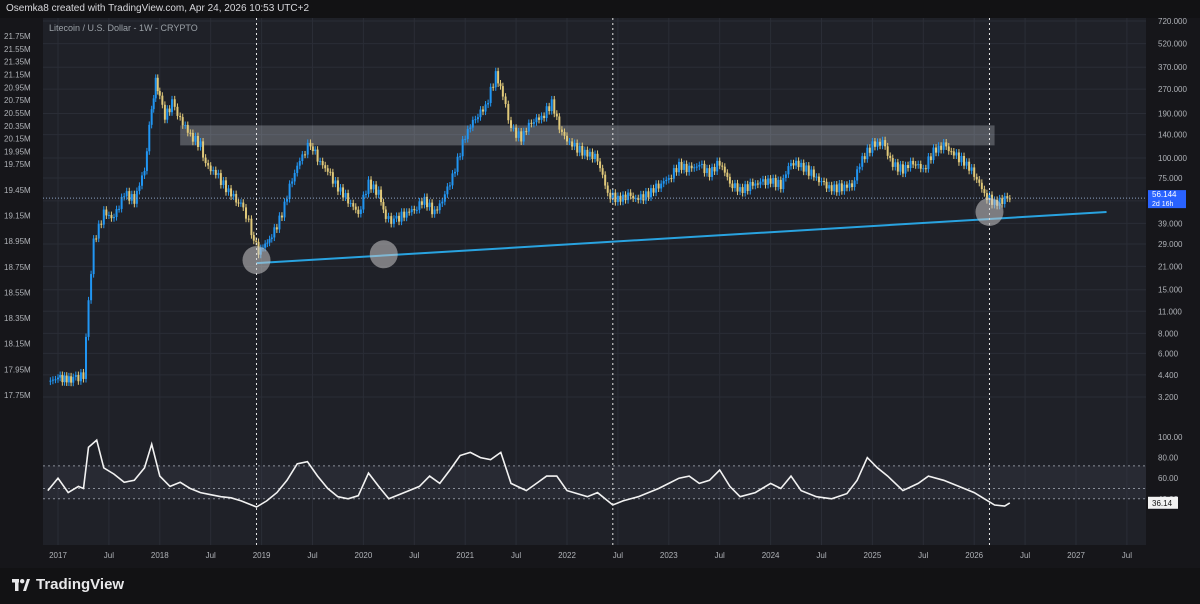 The height and width of the screenshot is (604, 1200). I want to click on time-tick-label: 2024, so click(771, 555).